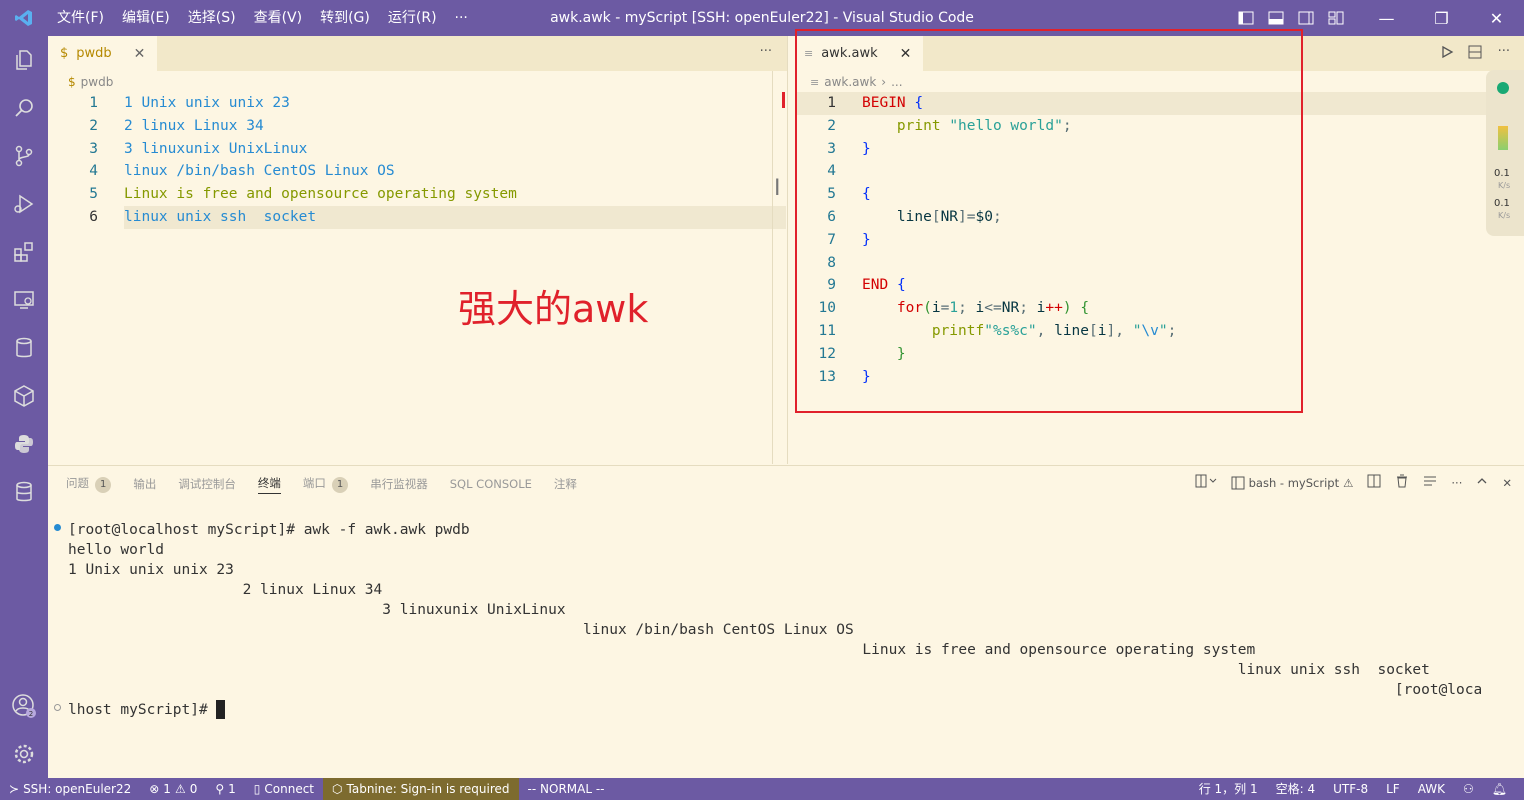 The width and height of the screenshot is (1524, 800). What do you see at coordinates (1505, 153) in the screenshot?
I see `network-meter-widget: 0.1 K/s 0.1 K/s` at bounding box center [1505, 153].